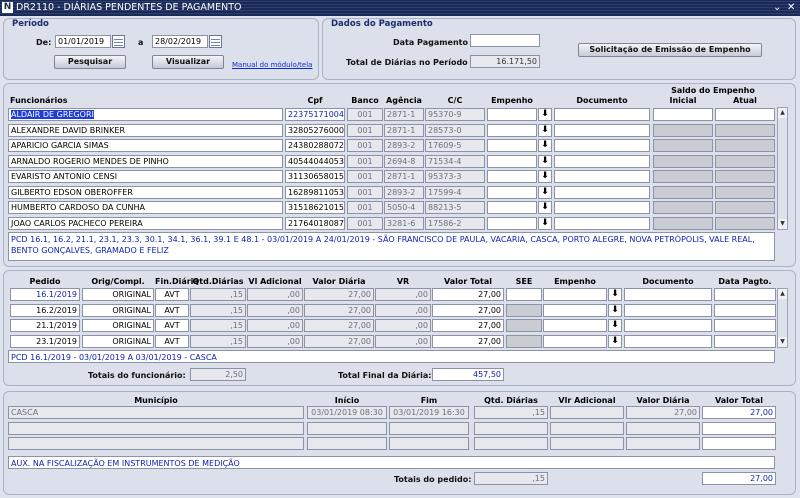 Image resolution: width=800 pixels, height=498 pixels. Describe the element at coordinates (455, 176) in the screenshot. I see `cc-field: 95373-3` at that location.